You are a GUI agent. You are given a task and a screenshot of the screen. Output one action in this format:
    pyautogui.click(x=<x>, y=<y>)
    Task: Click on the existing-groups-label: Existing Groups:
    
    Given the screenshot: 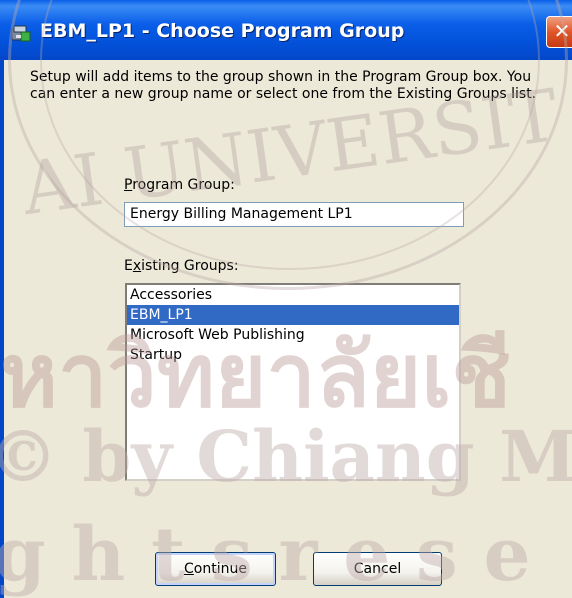 What is the action you would take?
    pyautogui.click(x=181, y=266)
    